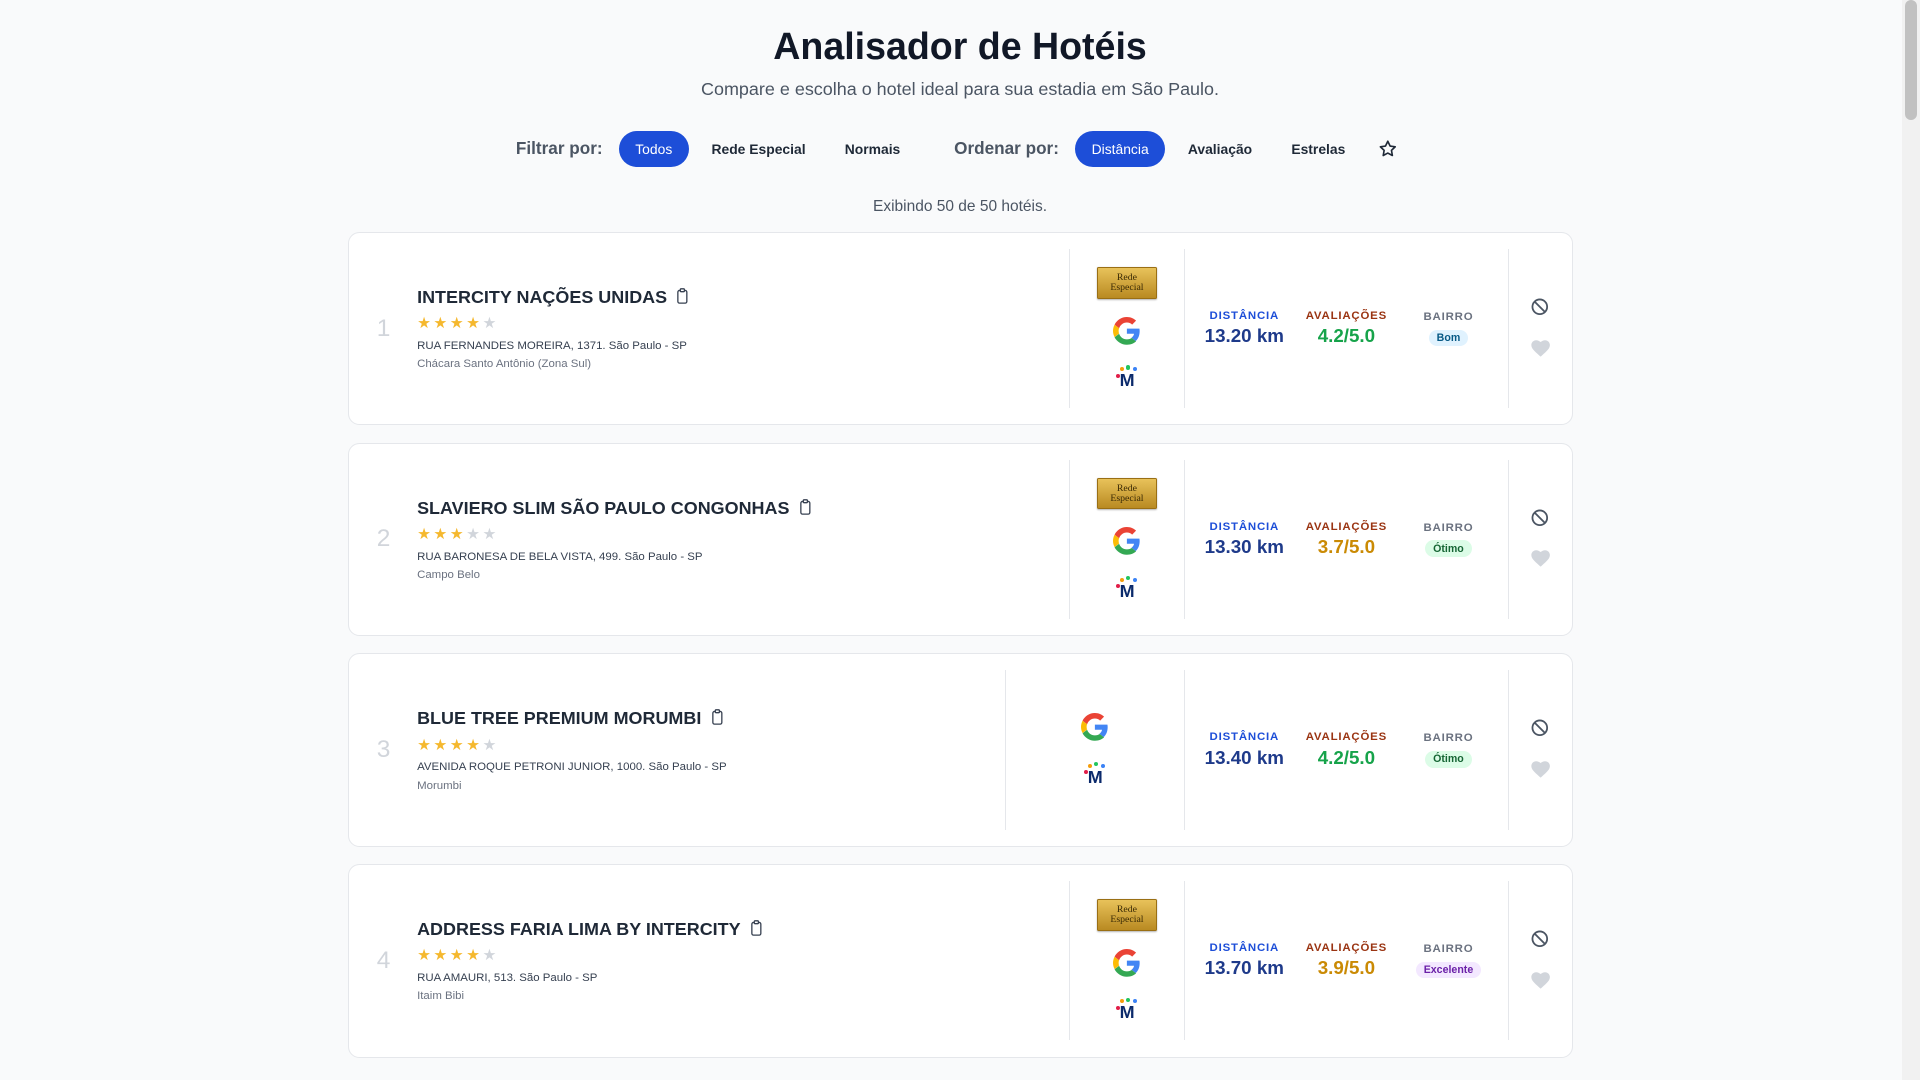 Image resolution: width=1920 pixels, height=1080 pixels. What do you see at coordinates (1094, 750) in the screenshot?
I see `source-logos: M` at bounding box center [1094, 750].